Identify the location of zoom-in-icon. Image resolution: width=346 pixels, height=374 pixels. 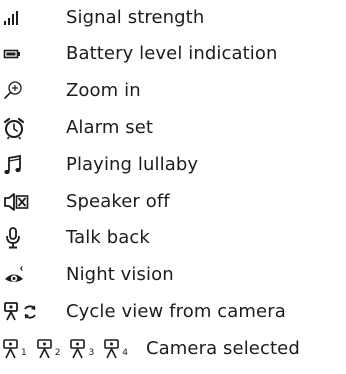
(24, 91).